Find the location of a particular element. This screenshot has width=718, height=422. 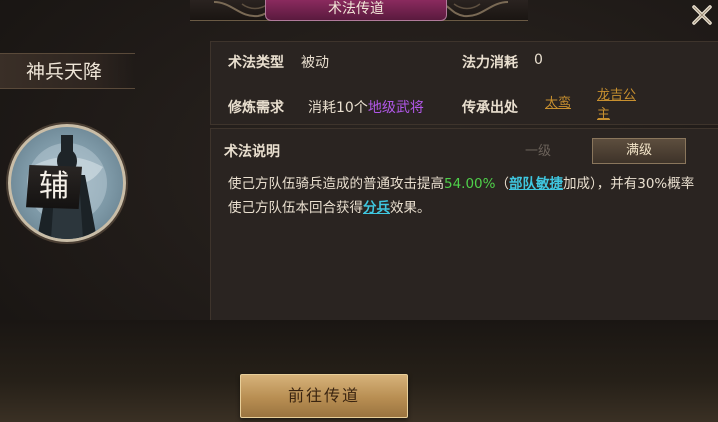

window-title: 术法传道 is located at coordinates (356, 10).